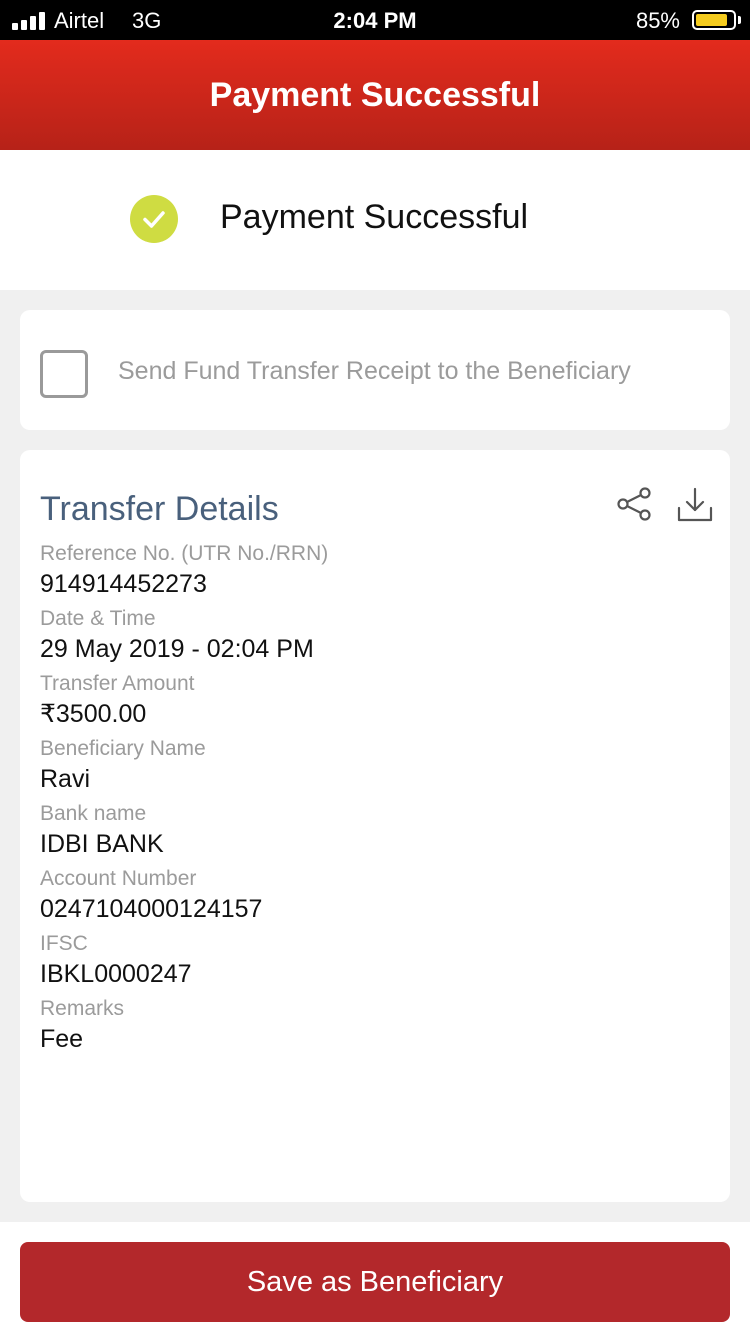 The height and width of the screenshot is (1334, 750). I want to click on check-circle-icon, so click(154, 219).